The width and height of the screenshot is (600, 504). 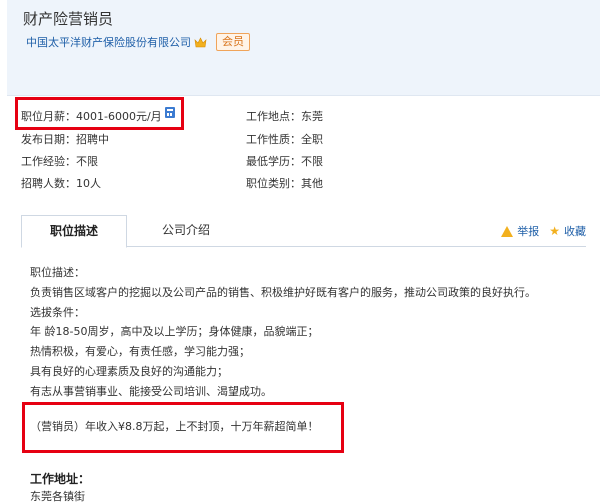 What do you see at coordinates (284, 139) in the screenshot?
I see `job-nature-text: 工作性质：全职` at bounding box center [284, 139].